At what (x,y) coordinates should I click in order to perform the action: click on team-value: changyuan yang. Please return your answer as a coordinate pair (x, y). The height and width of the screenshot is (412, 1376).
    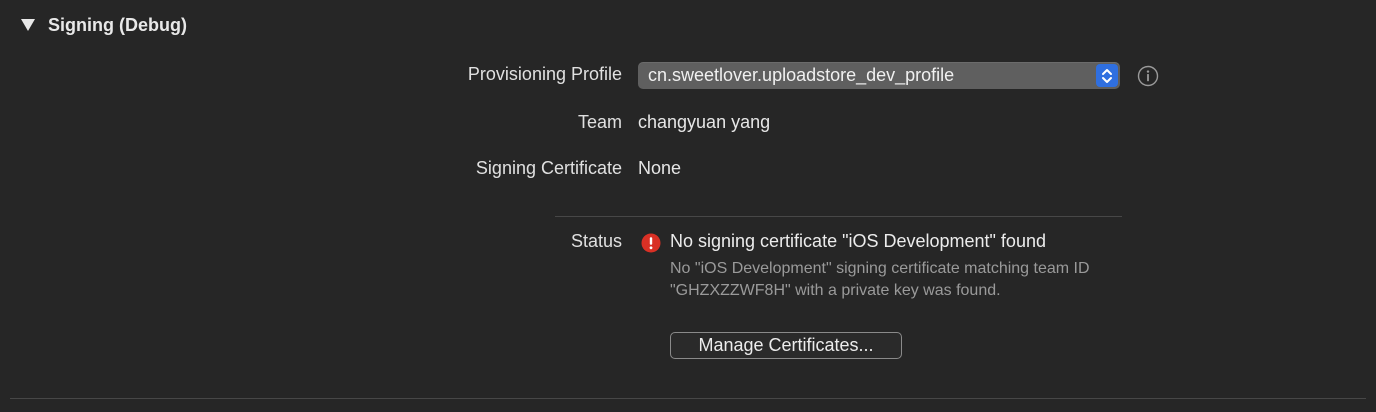
    Looking at the image, I should click on (704, 122).